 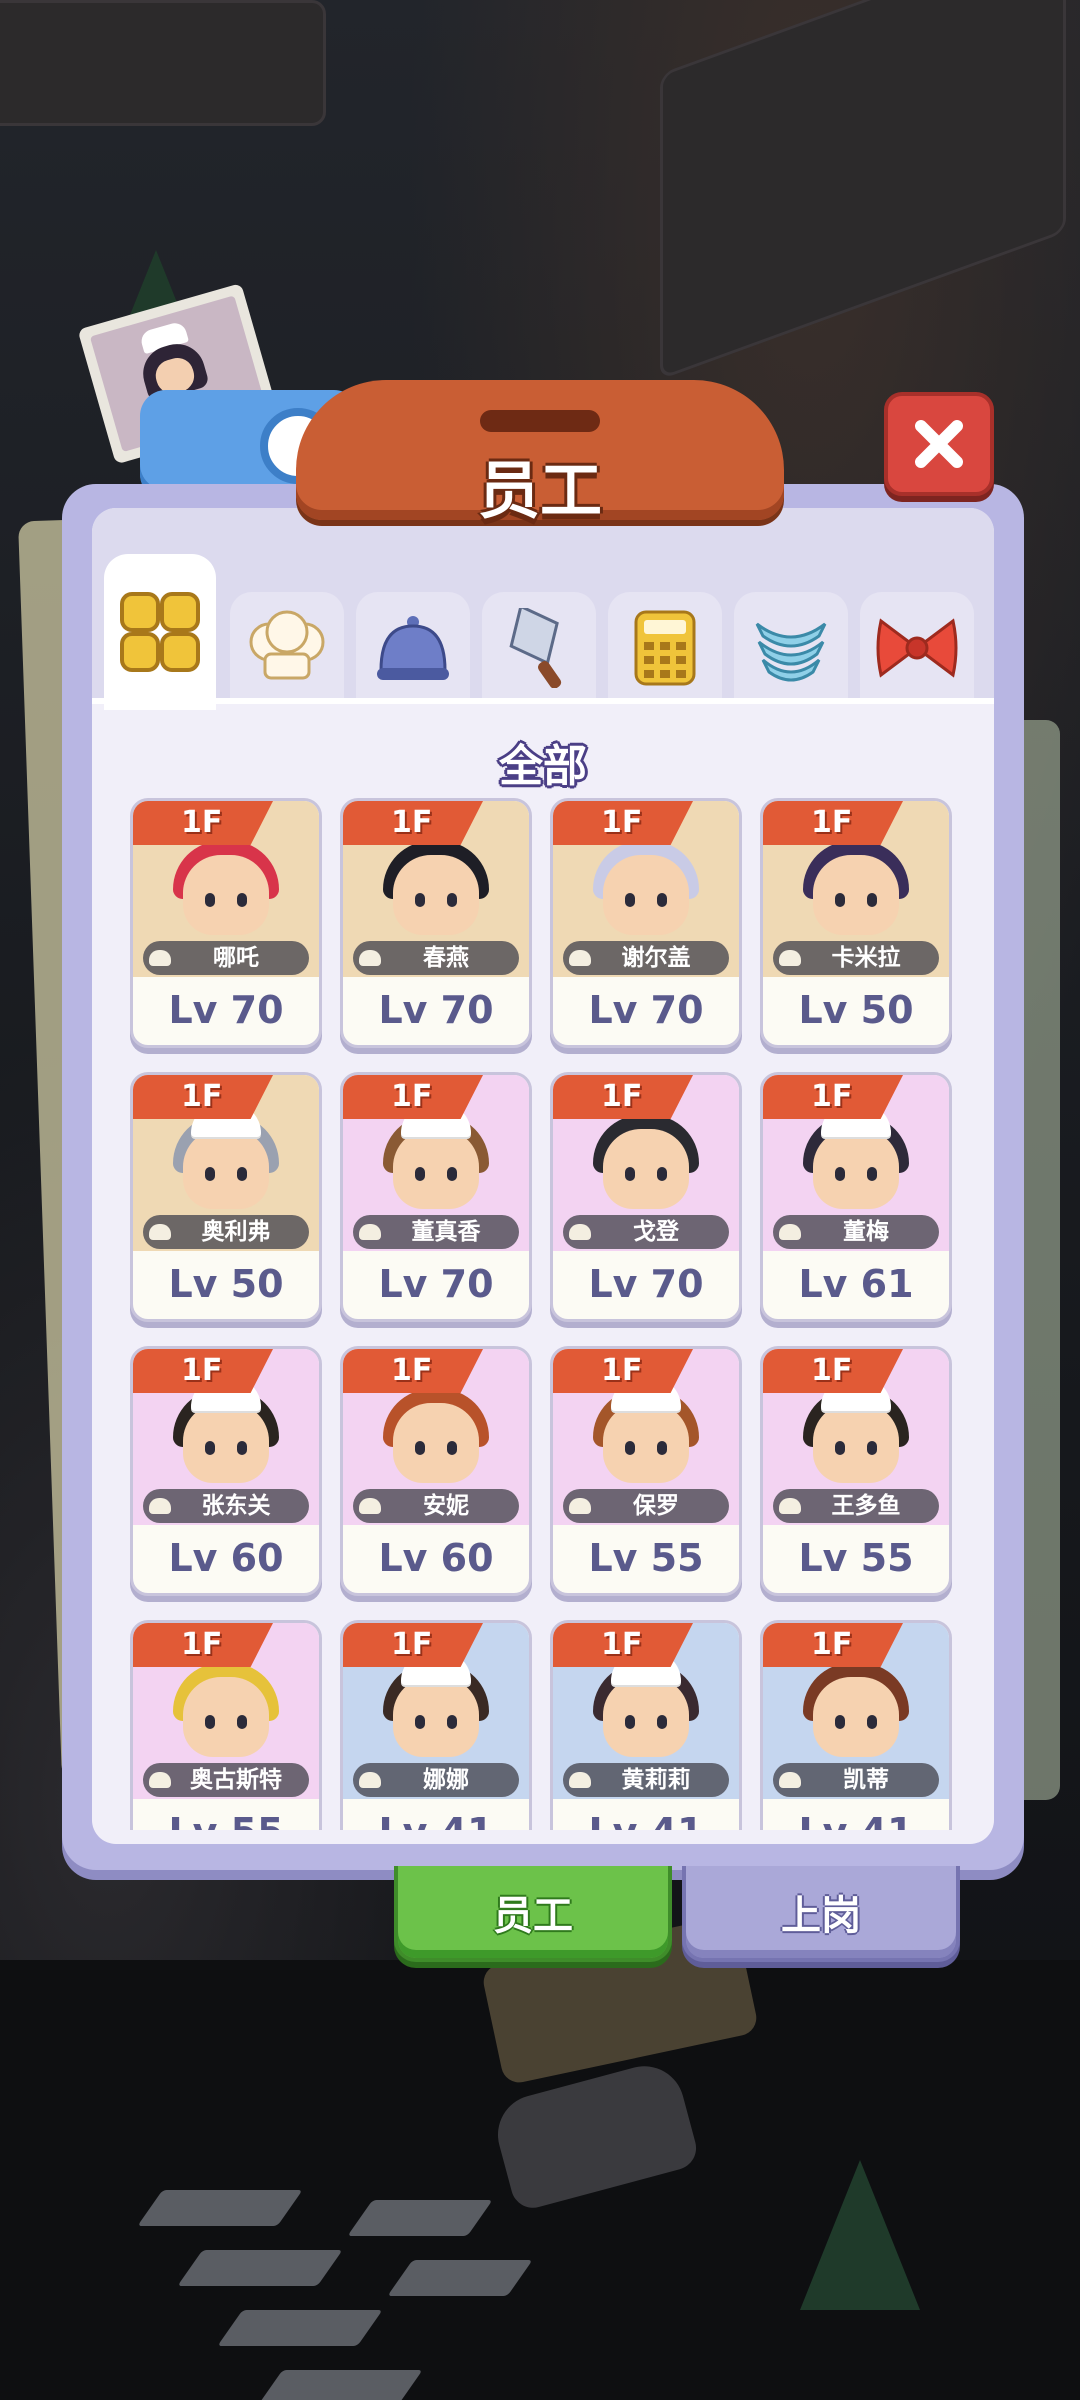 I want to click on staff-card: 1F 安妮 Lv 60, so click(x=436, y=1471).